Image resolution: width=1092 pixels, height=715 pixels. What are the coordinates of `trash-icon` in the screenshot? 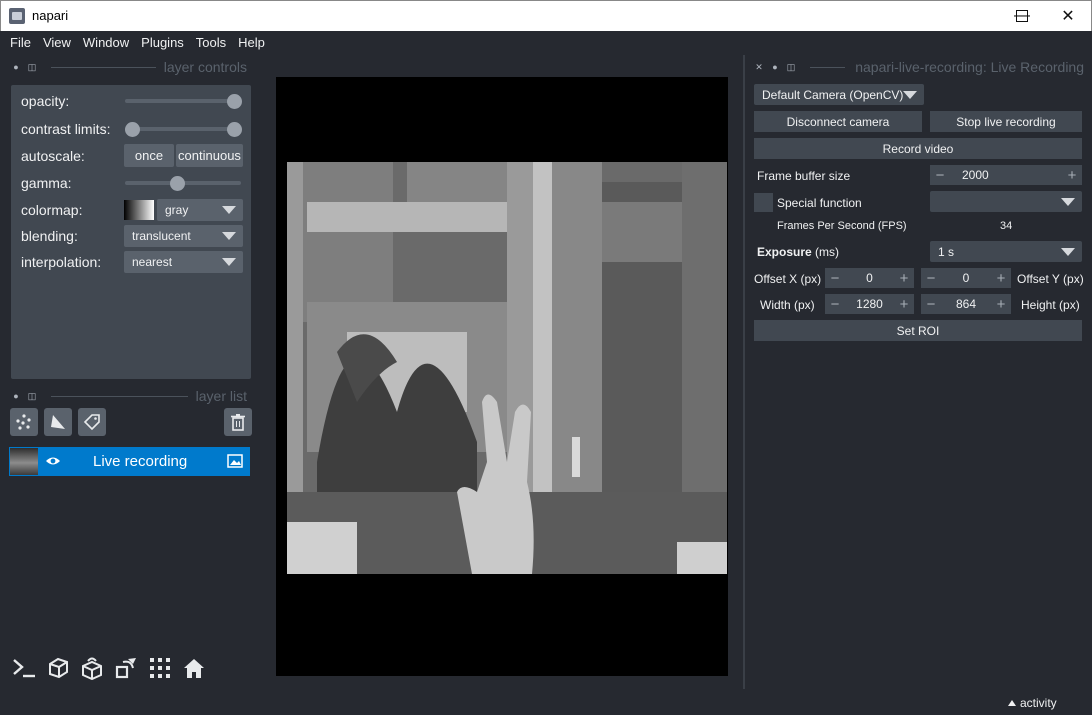 It's located at (238, 422).